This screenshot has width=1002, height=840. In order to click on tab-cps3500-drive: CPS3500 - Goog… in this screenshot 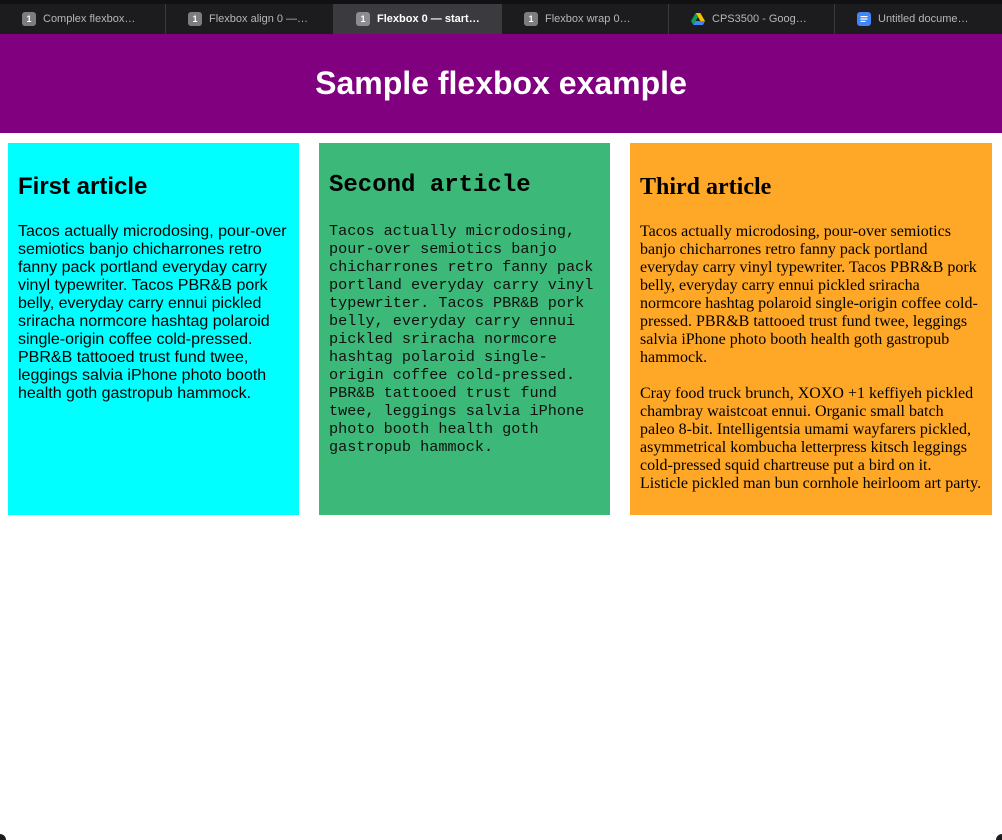, I will do `click(752, 19)`.